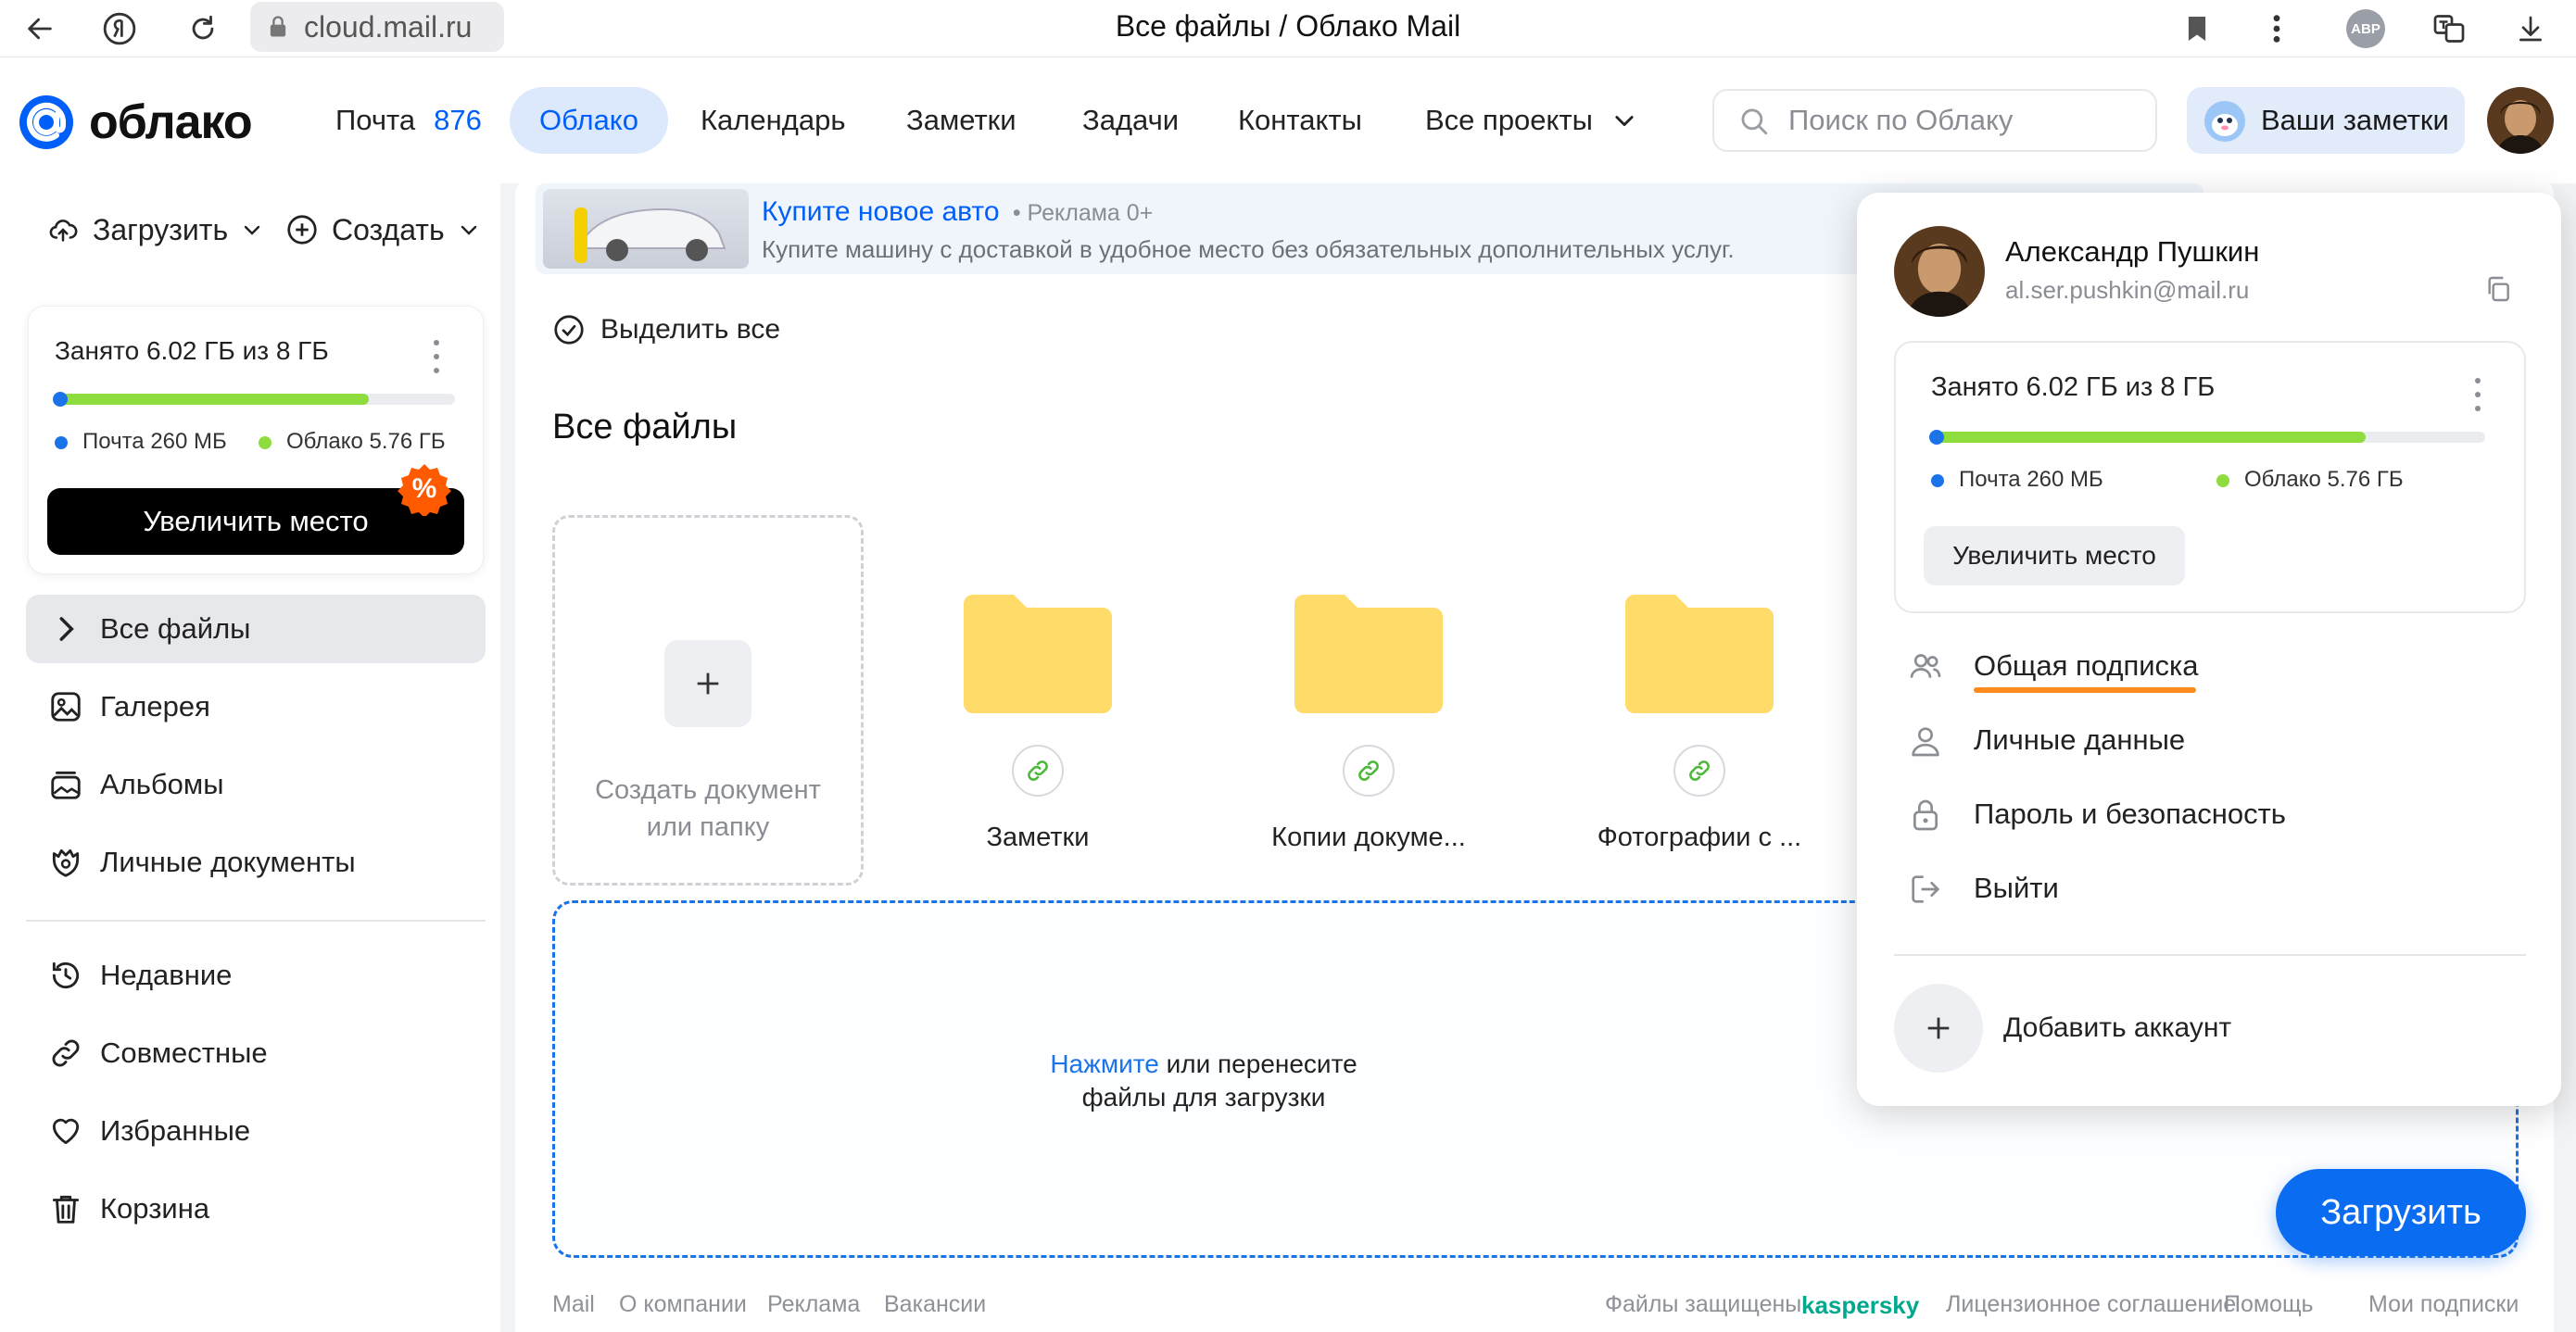 This screenshot has width=2576, height=1332. What do you see at coordinates (154, 230) in the screenshot?
I see `upload-dropdown-button: Загрузить` at bounding box center [154, 230].